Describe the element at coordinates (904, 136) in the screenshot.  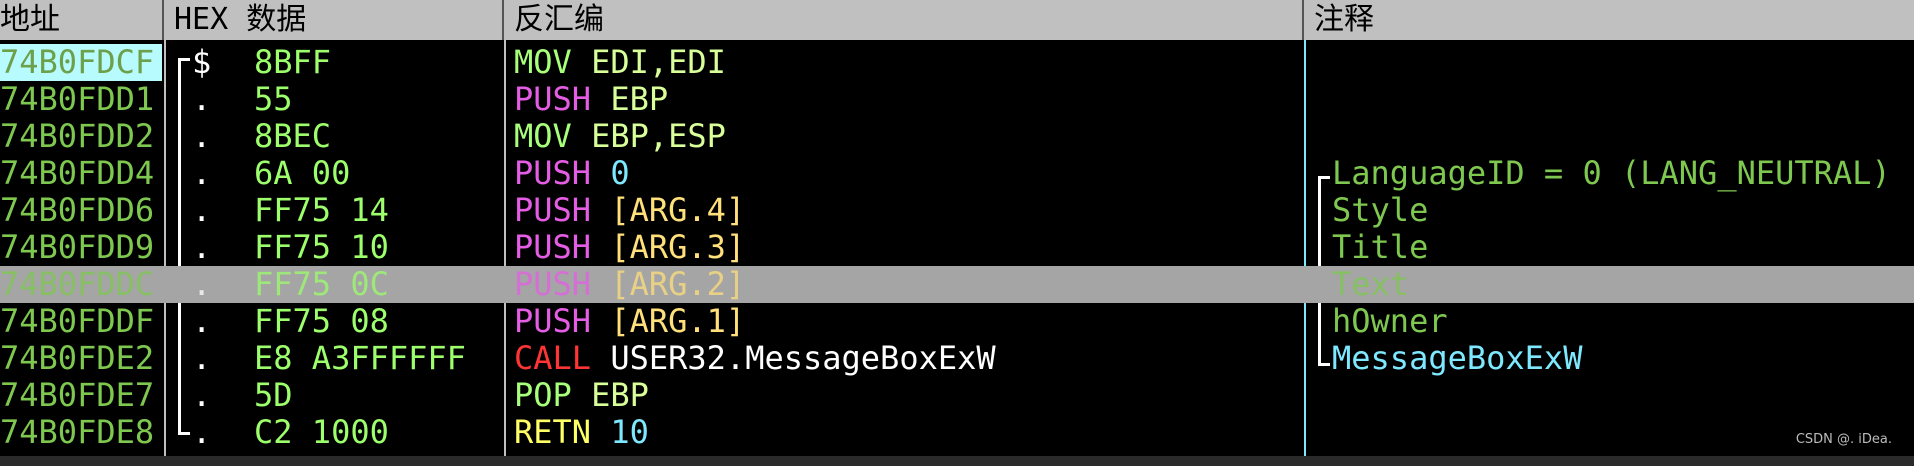
I see `row-disassembly: MOV EBP,ESP` at that location.